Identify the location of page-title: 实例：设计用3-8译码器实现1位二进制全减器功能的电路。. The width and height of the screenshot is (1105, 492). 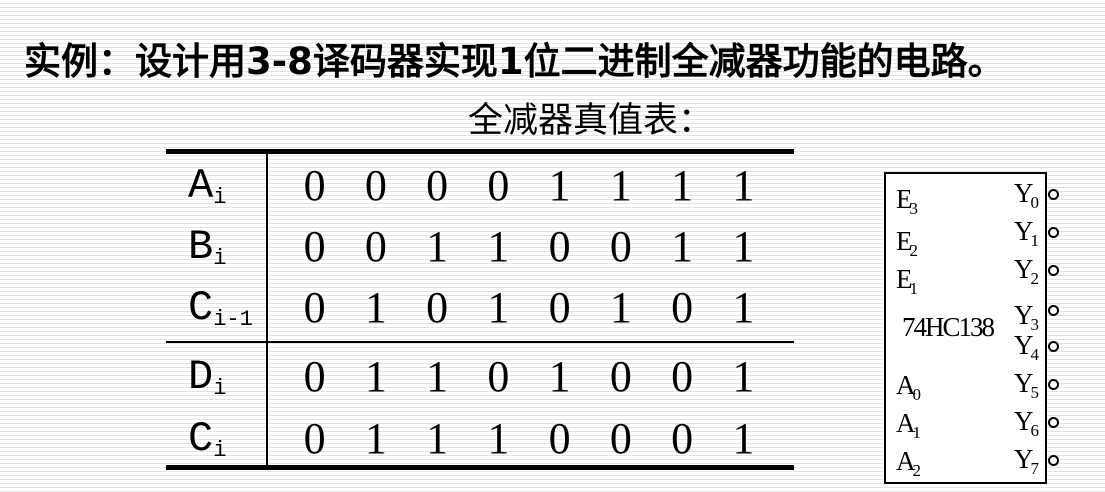
(514, 61).